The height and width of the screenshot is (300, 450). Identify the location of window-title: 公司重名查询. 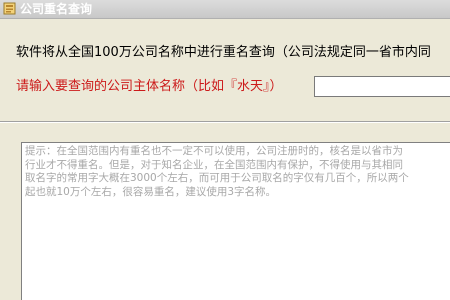
(56, 9).